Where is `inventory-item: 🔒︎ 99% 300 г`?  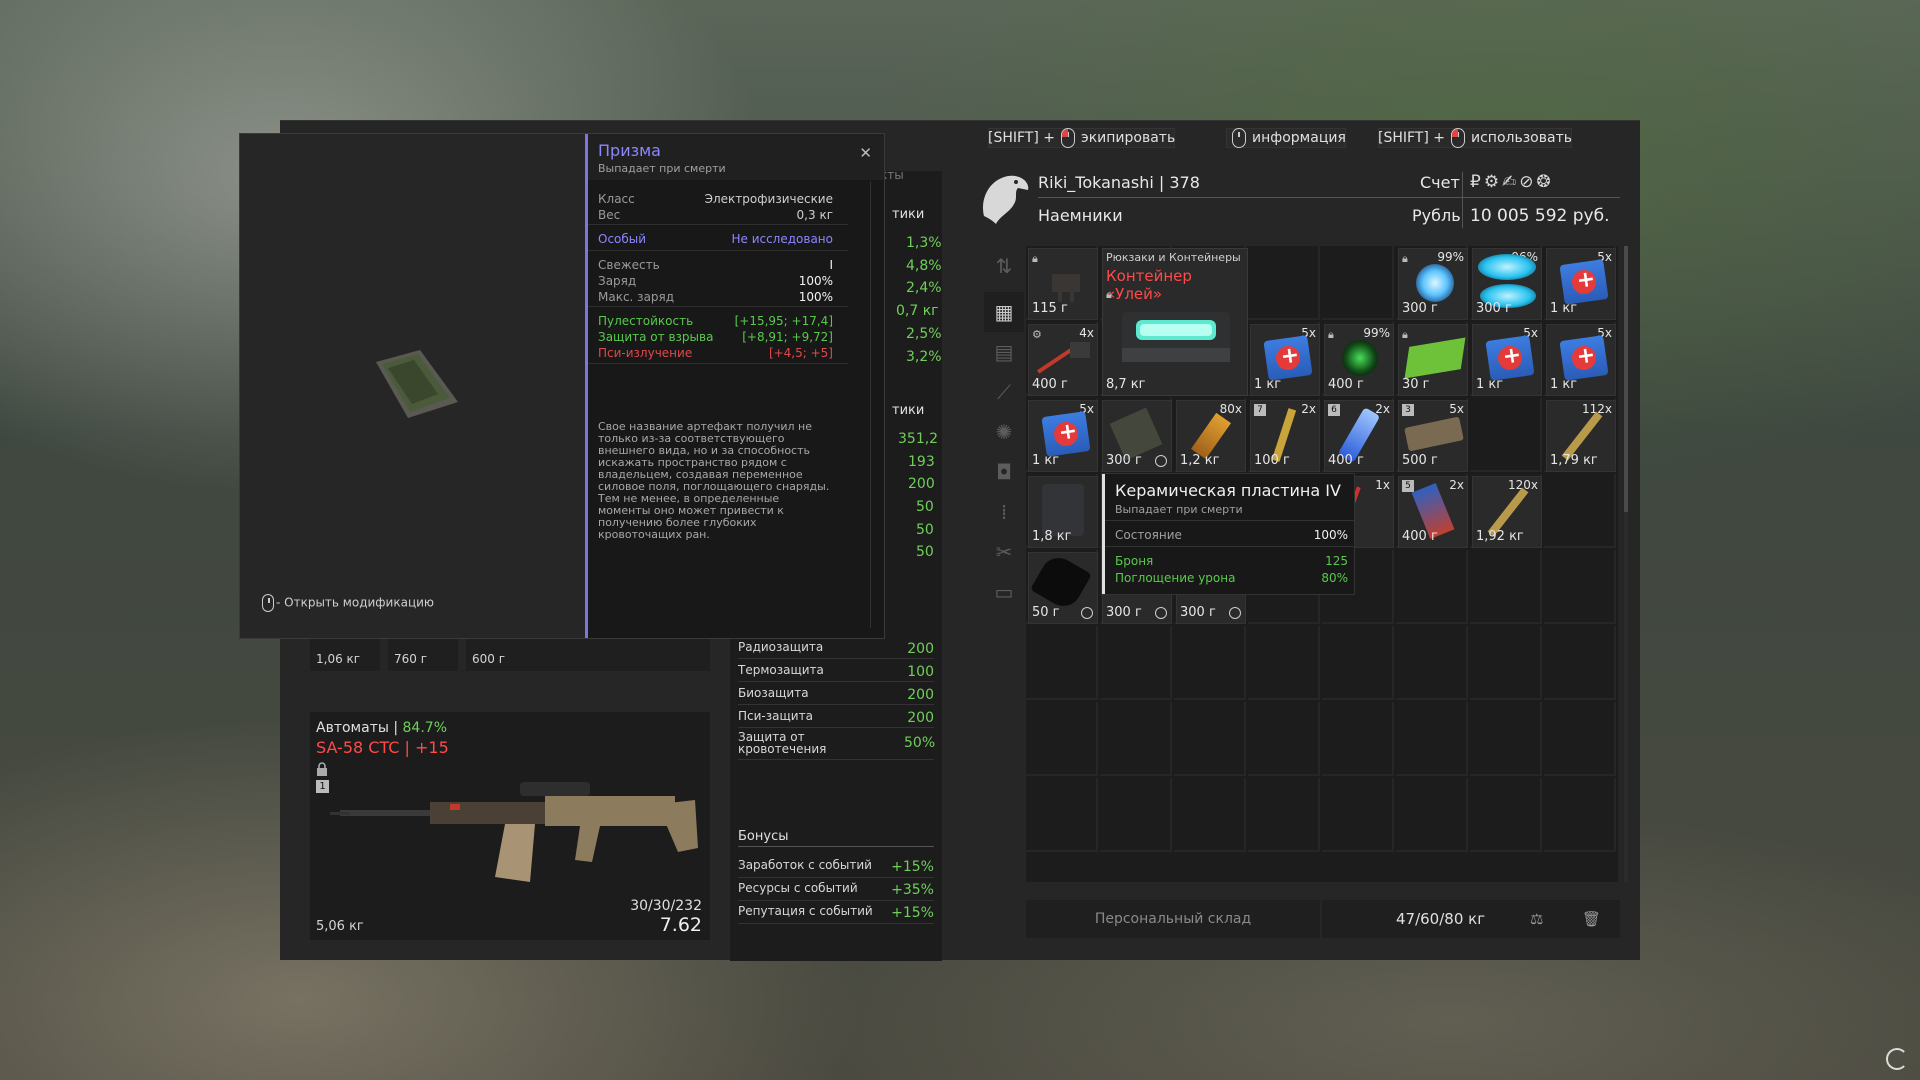 inventory-item: 🔒︎ 99% 300 г is located at coordinates (1433, 284).